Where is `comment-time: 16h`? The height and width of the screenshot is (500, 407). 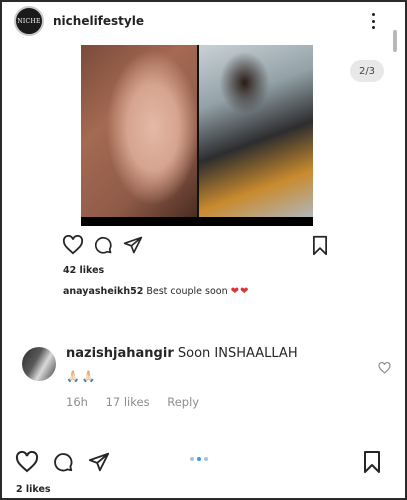
comment-time: 16h is located at coordinates (77, 402).